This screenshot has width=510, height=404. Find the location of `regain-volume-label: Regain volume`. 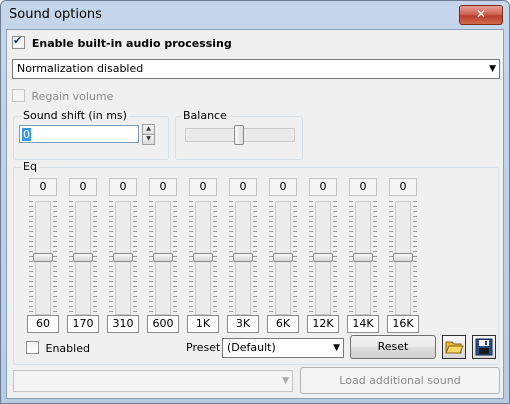

regain-volume-label: Regain volume is located at coordinates (72, 96).